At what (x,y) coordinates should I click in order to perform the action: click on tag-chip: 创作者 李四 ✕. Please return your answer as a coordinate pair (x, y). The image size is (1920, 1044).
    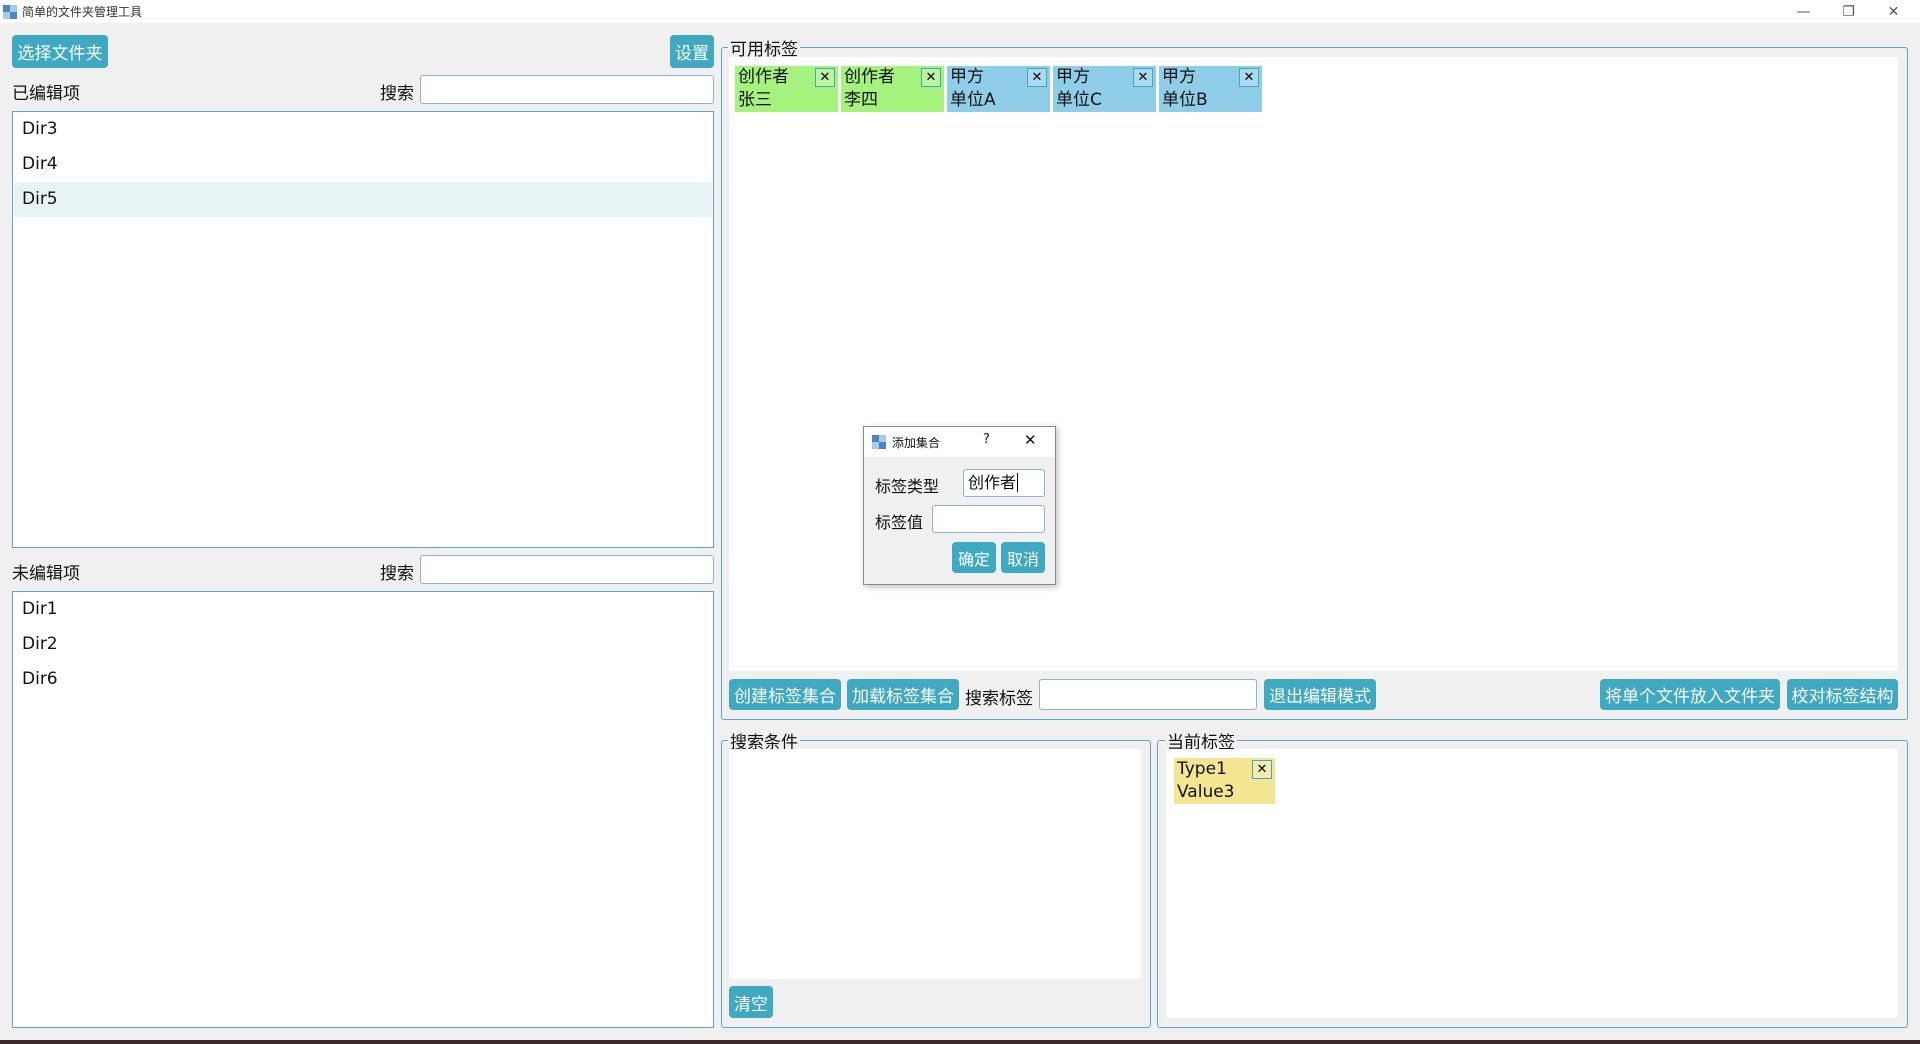
    Looking at the image, I should click on (892, 89).